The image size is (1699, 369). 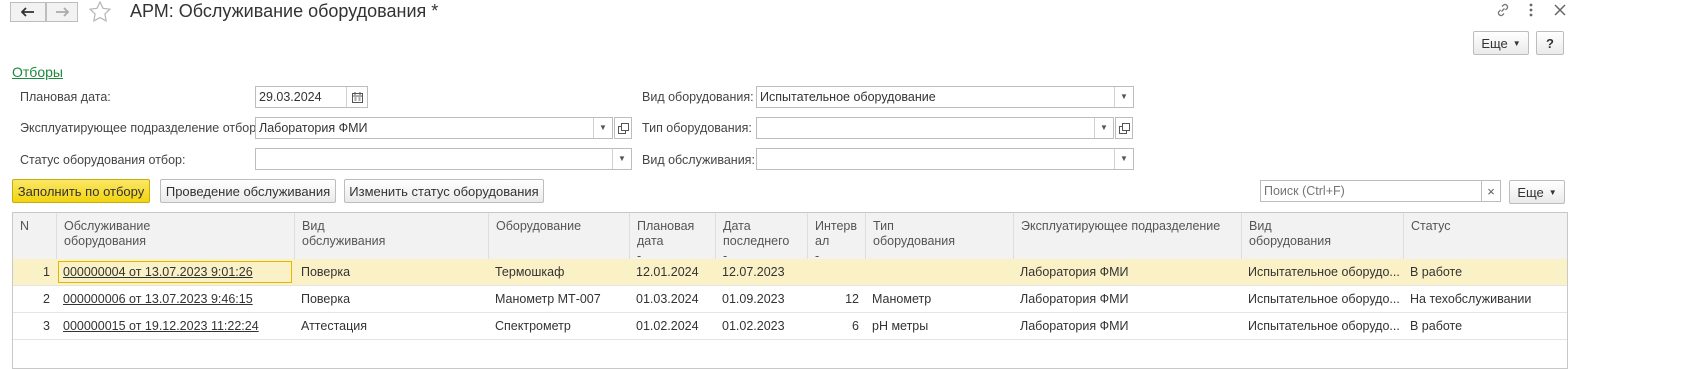 What do you see at coordinates (284, 11) in the screenshot?
I see `window-title: АРМ: Обслуживание оборудования *` at bounding box center [284, 11].